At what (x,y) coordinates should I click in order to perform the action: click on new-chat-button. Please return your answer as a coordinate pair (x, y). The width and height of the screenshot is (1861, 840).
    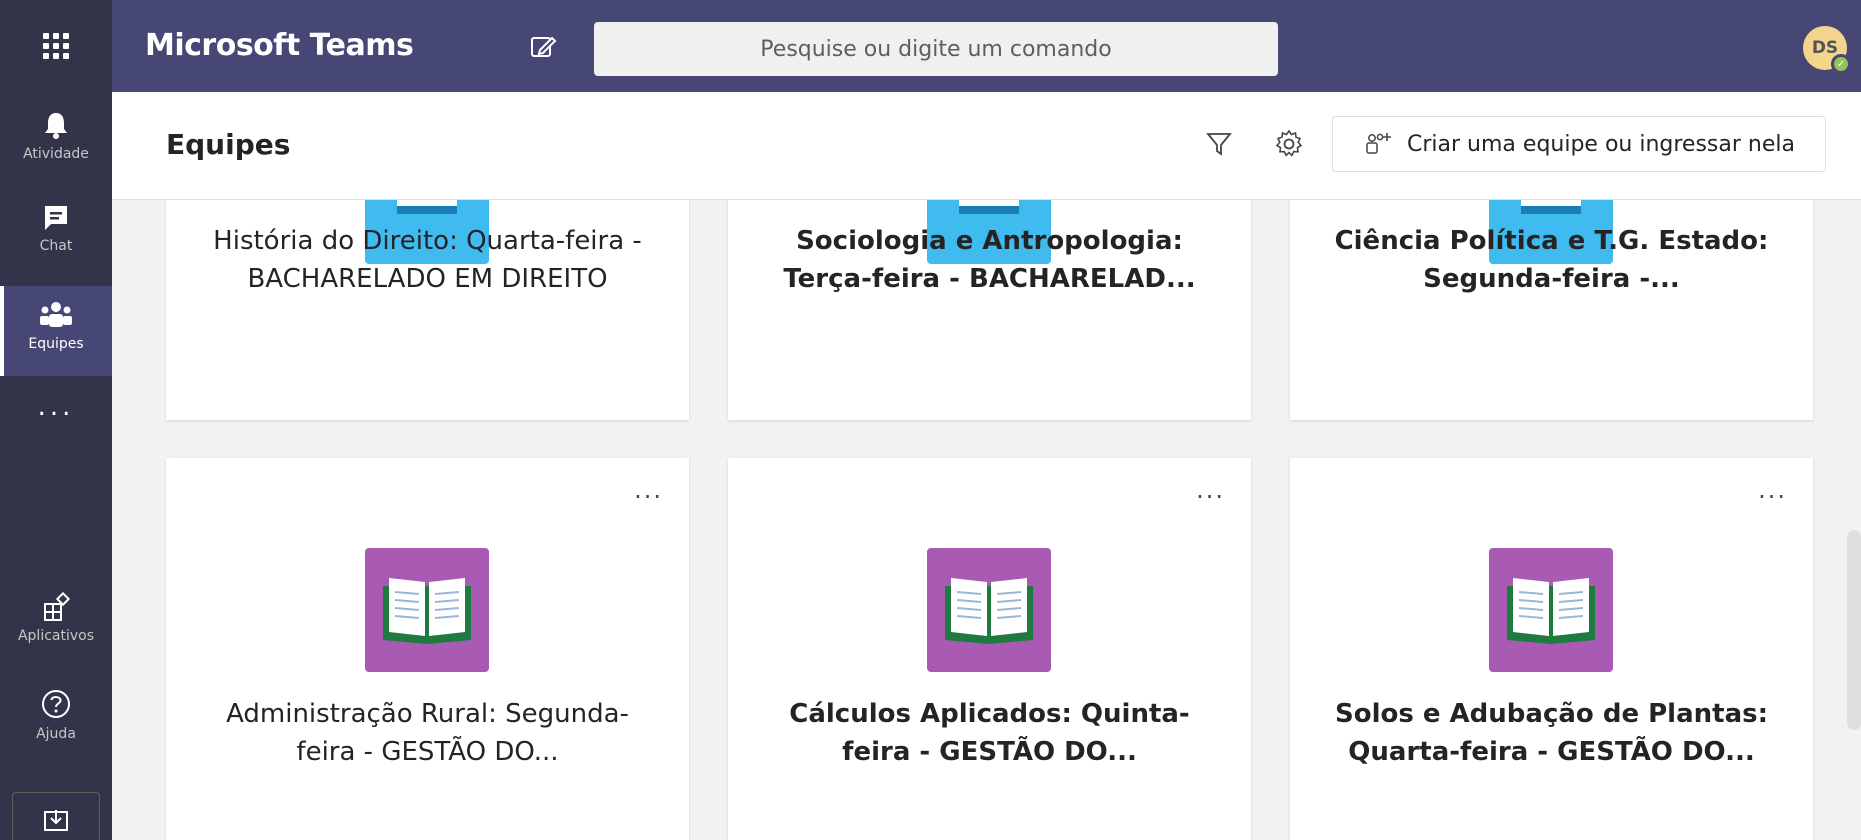
    Looking at the image, I should click on (543, 47).